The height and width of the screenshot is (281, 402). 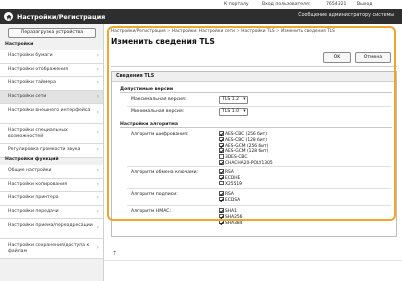 I want to click on algorithm-checkbox: SHA256, so click(x=230, y=216).